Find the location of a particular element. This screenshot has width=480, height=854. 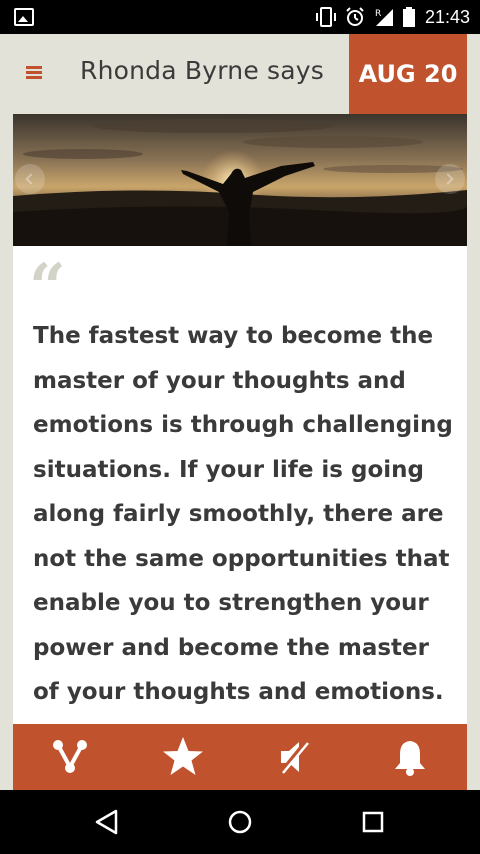

status-bar: R 21:43 is located at coordinates (240, 17).